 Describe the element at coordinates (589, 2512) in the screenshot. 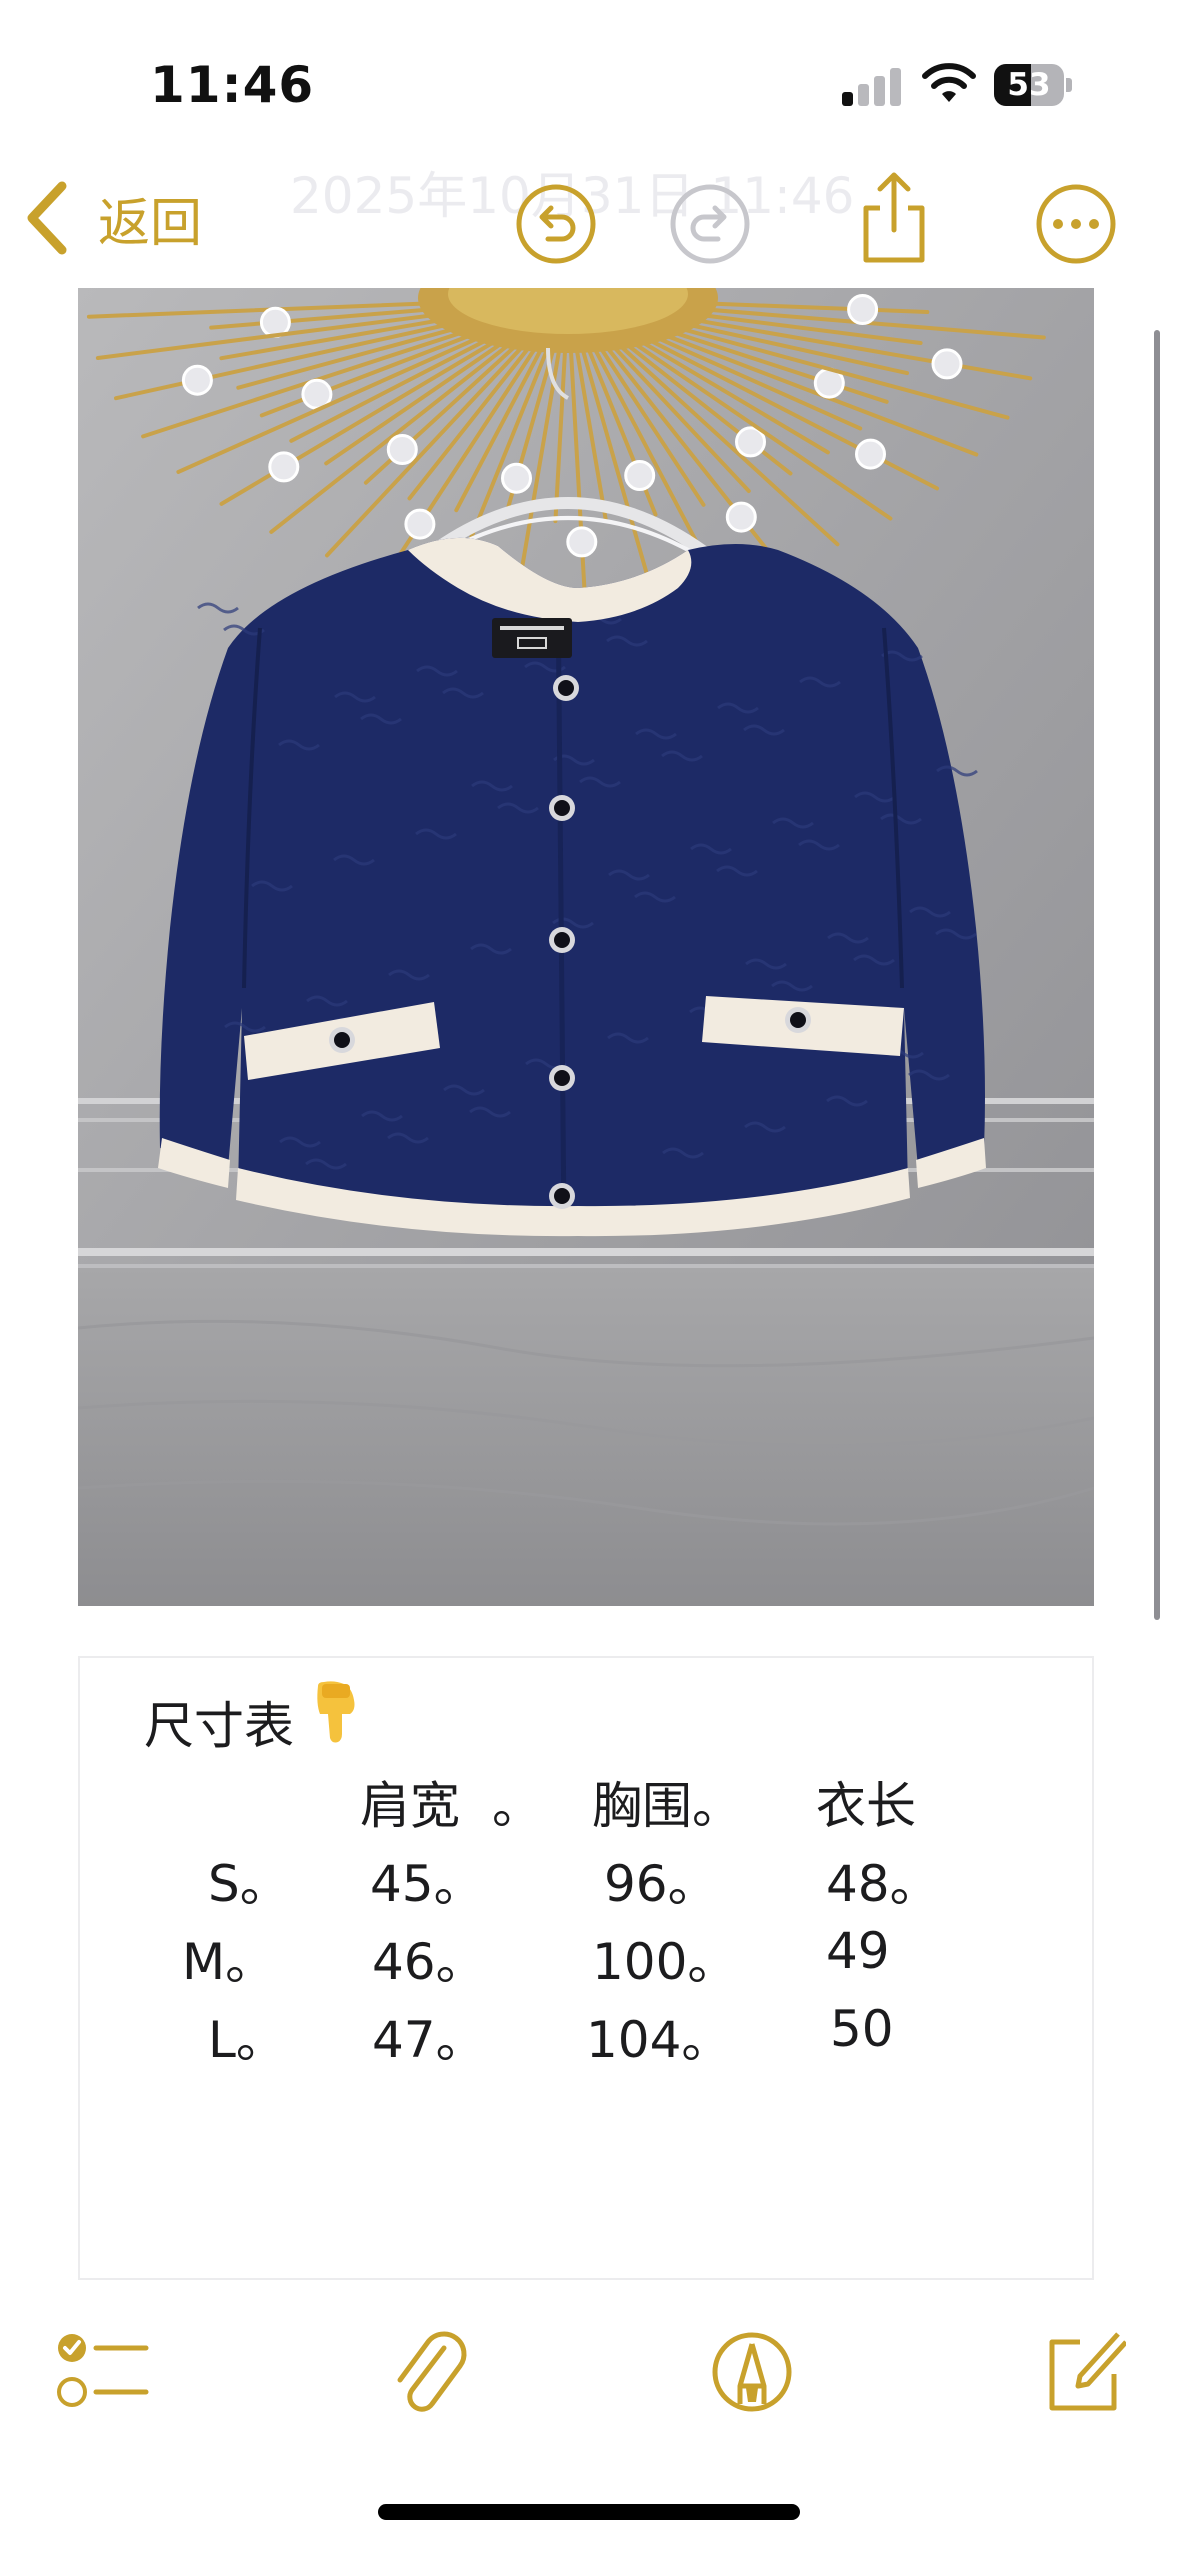

I see `home-indicator` at that location.